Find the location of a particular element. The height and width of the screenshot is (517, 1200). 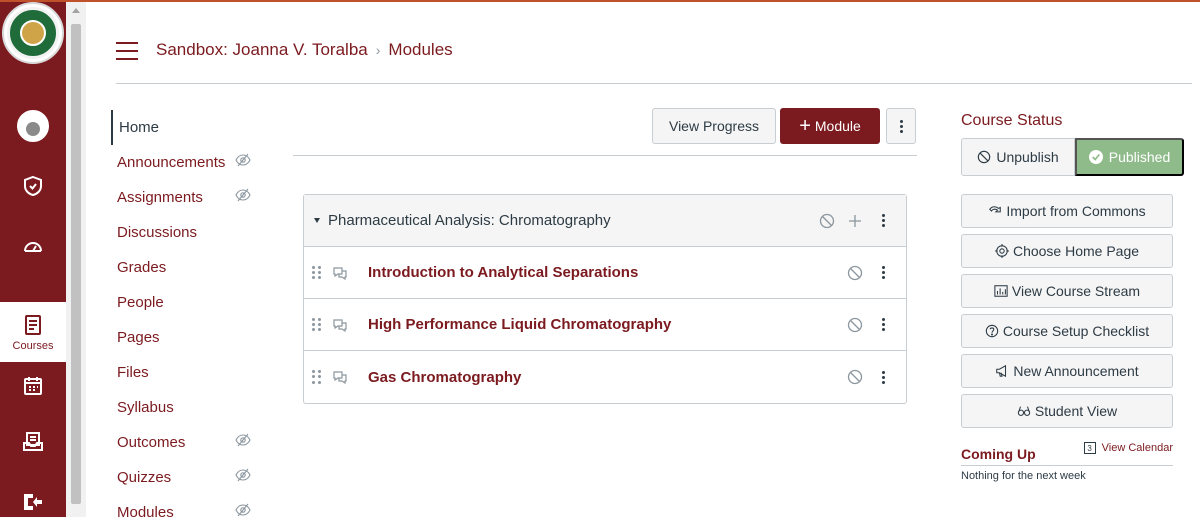

kebab-icon is located at coordinates (901, 126).